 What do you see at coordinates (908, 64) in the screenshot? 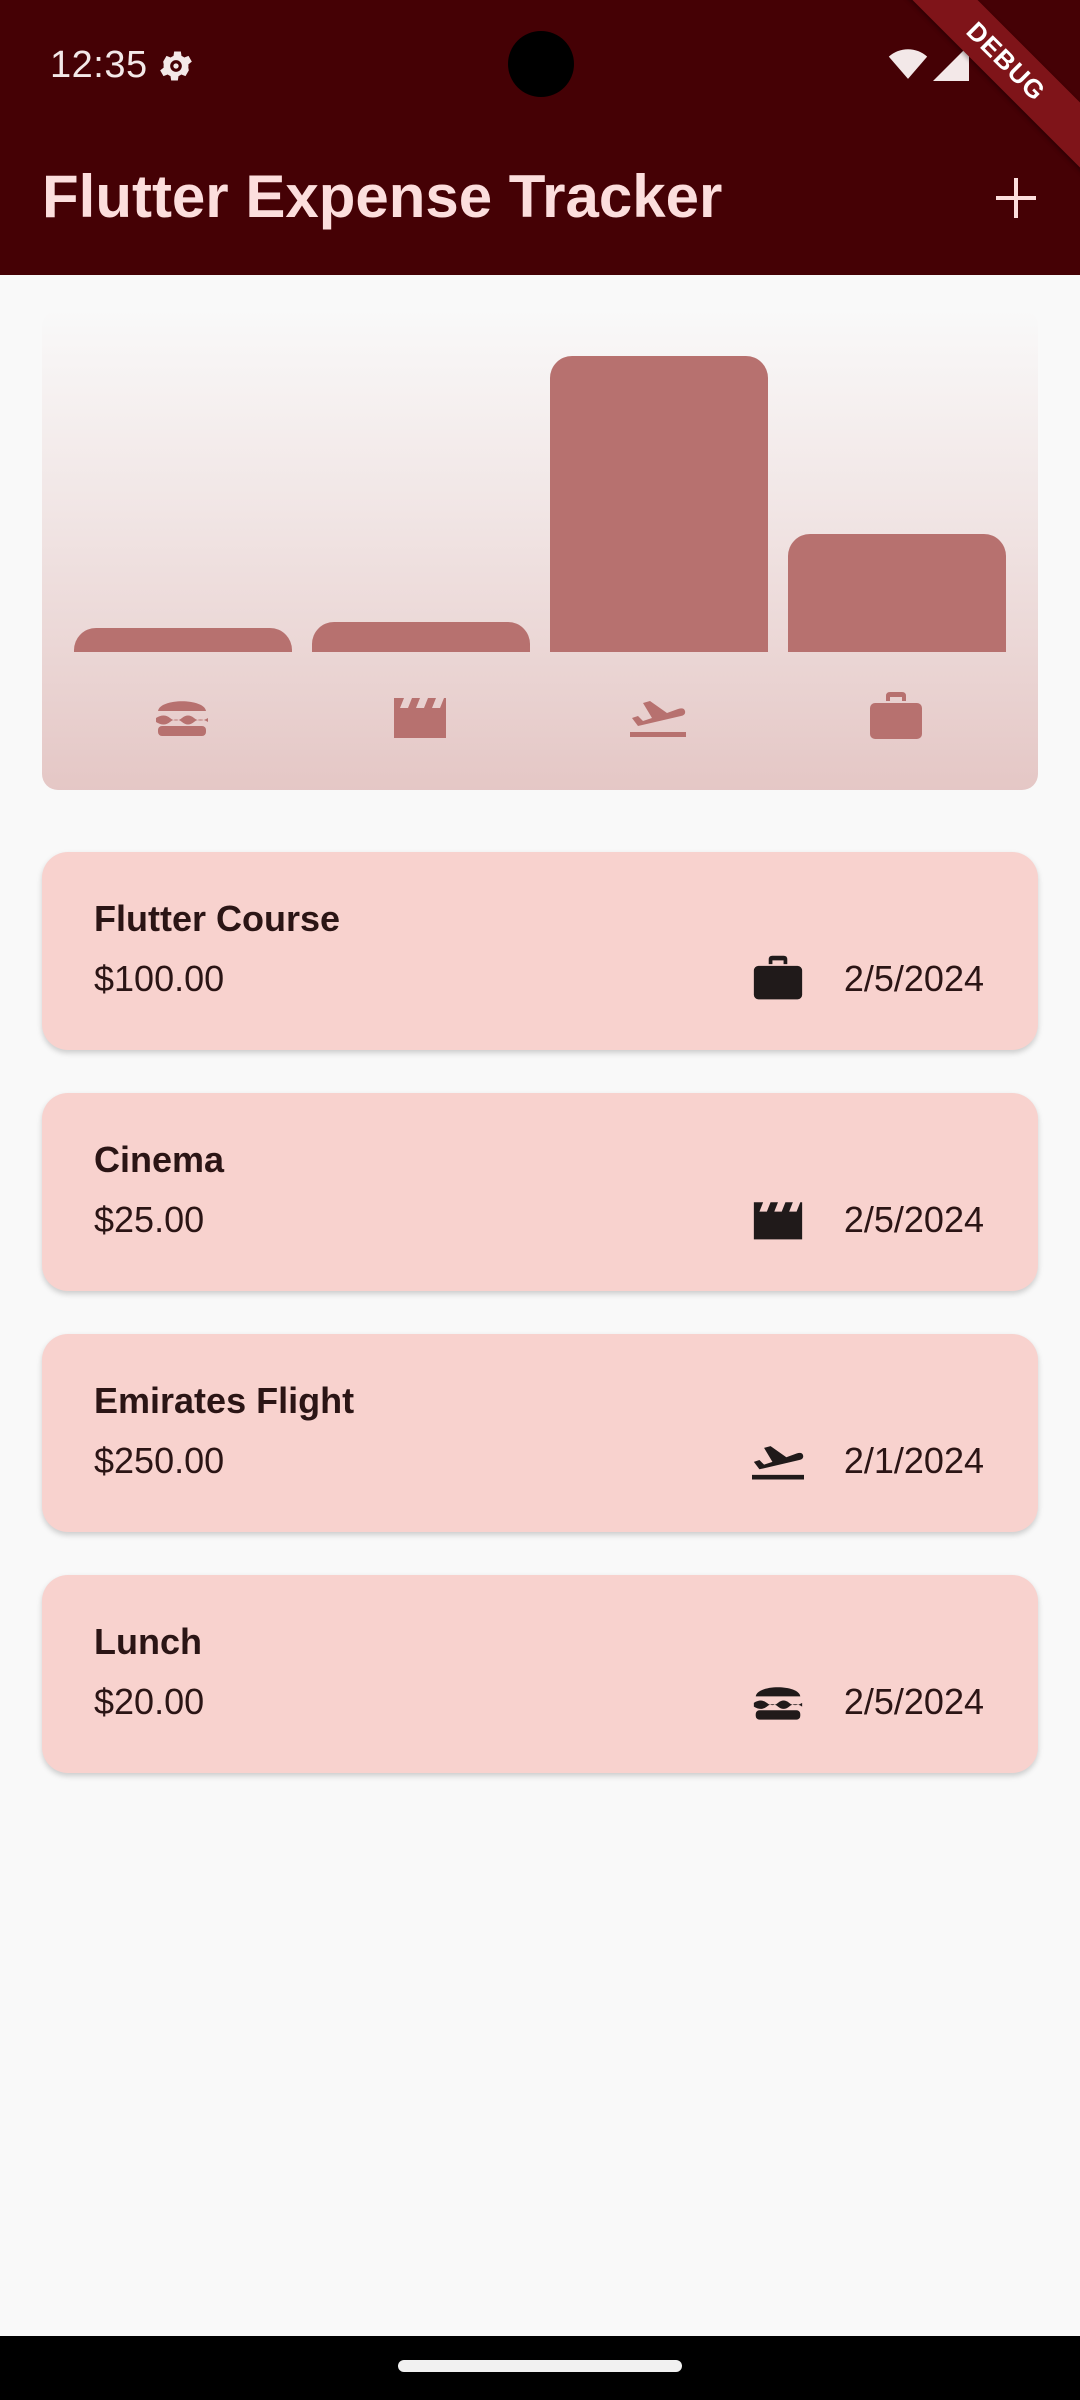
I see `wifi-icon` at bounding box center [908, 64].